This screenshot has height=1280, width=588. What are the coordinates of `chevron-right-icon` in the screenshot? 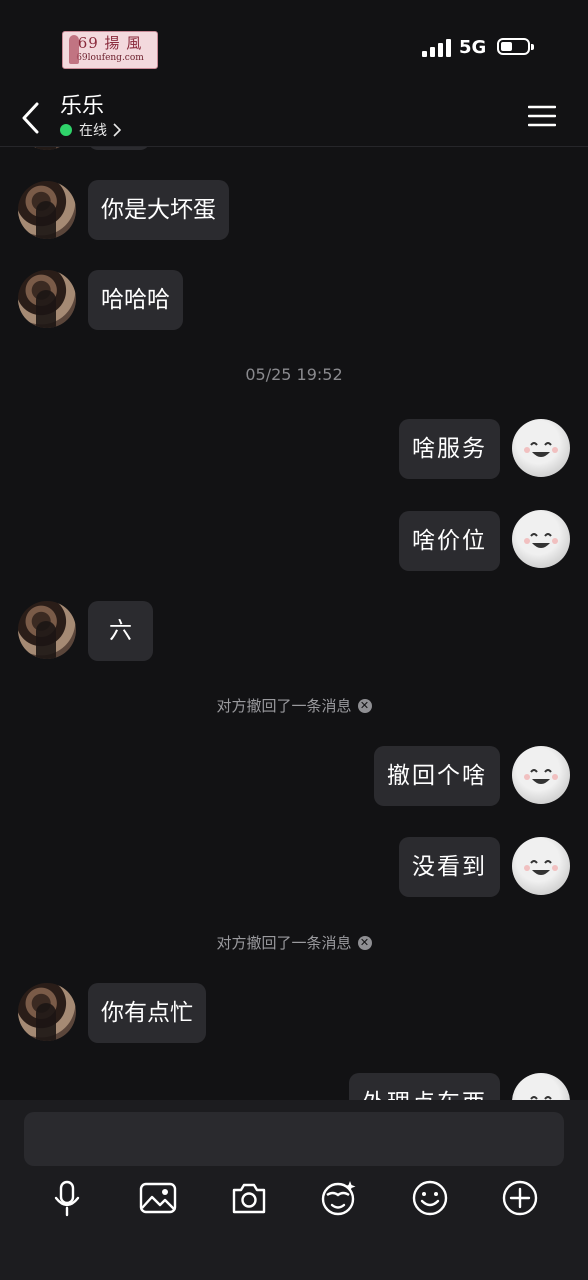 It's located at (117, 130).